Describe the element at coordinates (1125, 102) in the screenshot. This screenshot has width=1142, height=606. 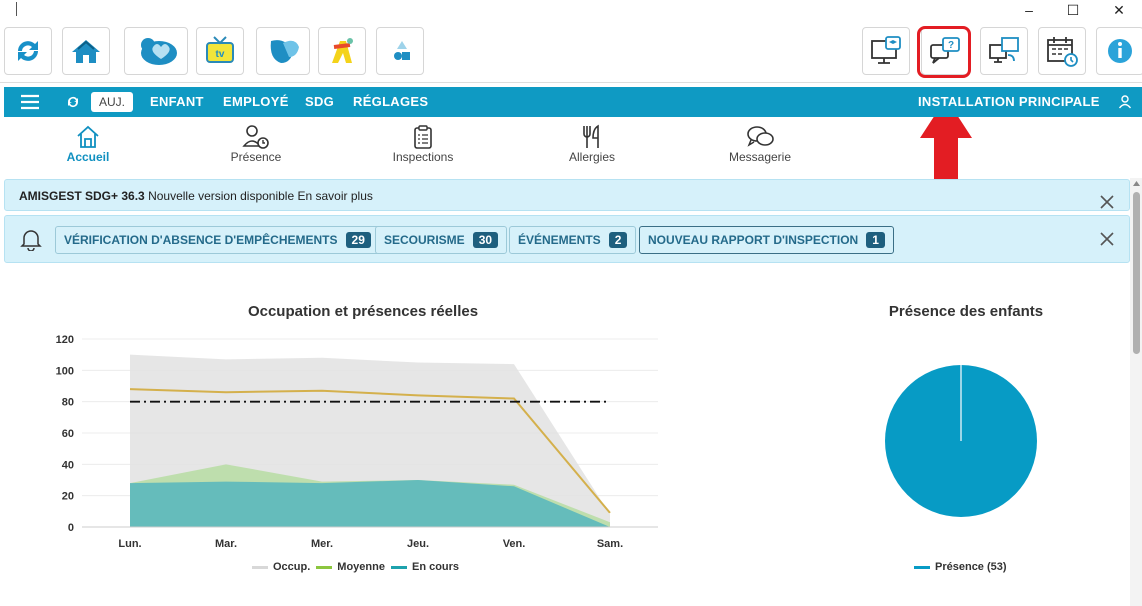
I see `user-icon` at that location.